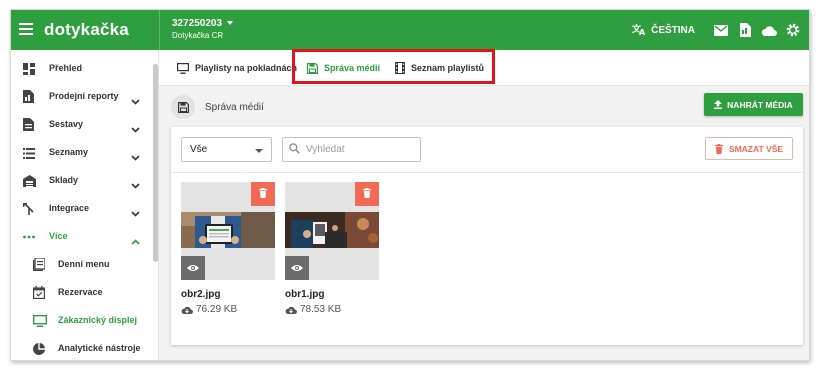  I want to click on sidebar-item-label: Přehled, so click(66, 68).